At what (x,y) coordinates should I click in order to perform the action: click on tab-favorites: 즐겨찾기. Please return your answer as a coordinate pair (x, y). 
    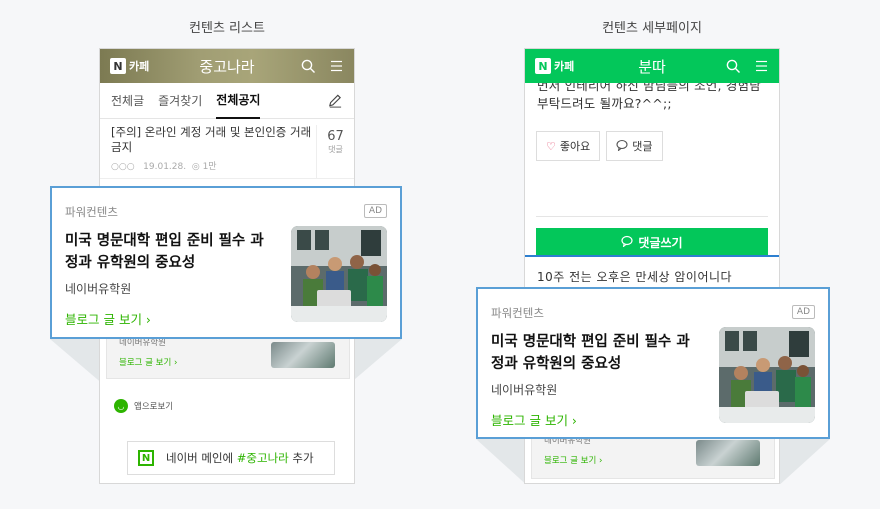
    Looking at the image, I should click on (180, 100).